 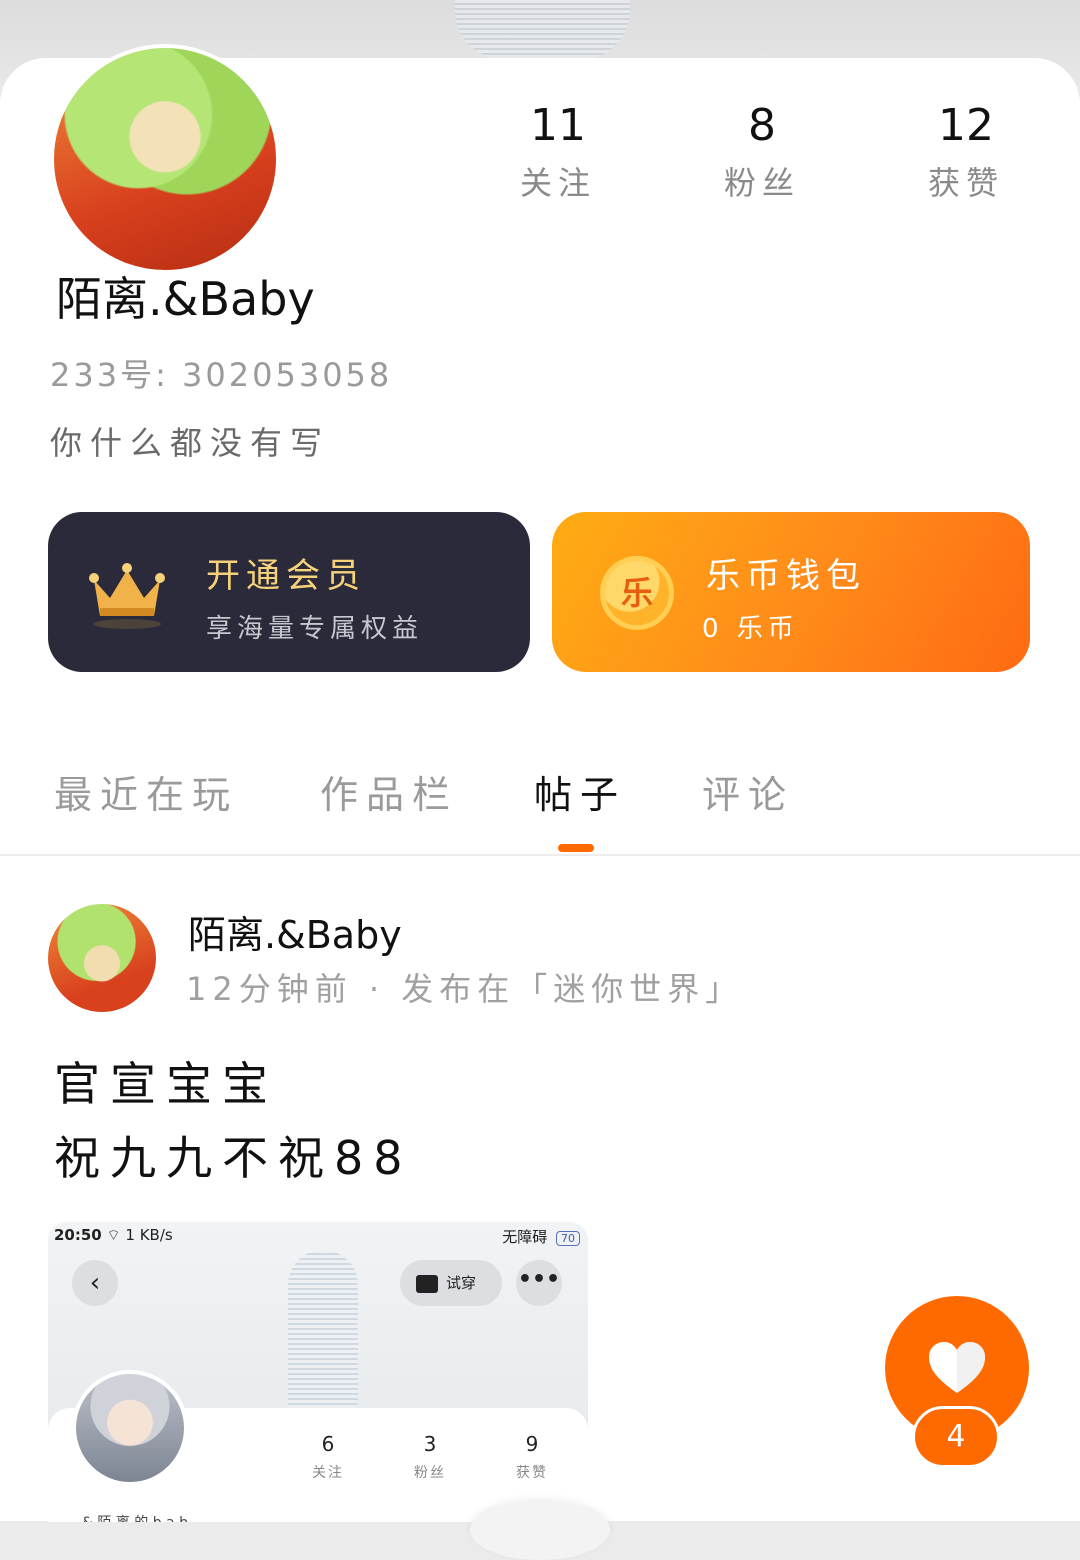 What do you see at coordinates (185, 299) in the screenshot?
I see `profile-username: 陌离.&Baby` at bounding box center [185, 299].